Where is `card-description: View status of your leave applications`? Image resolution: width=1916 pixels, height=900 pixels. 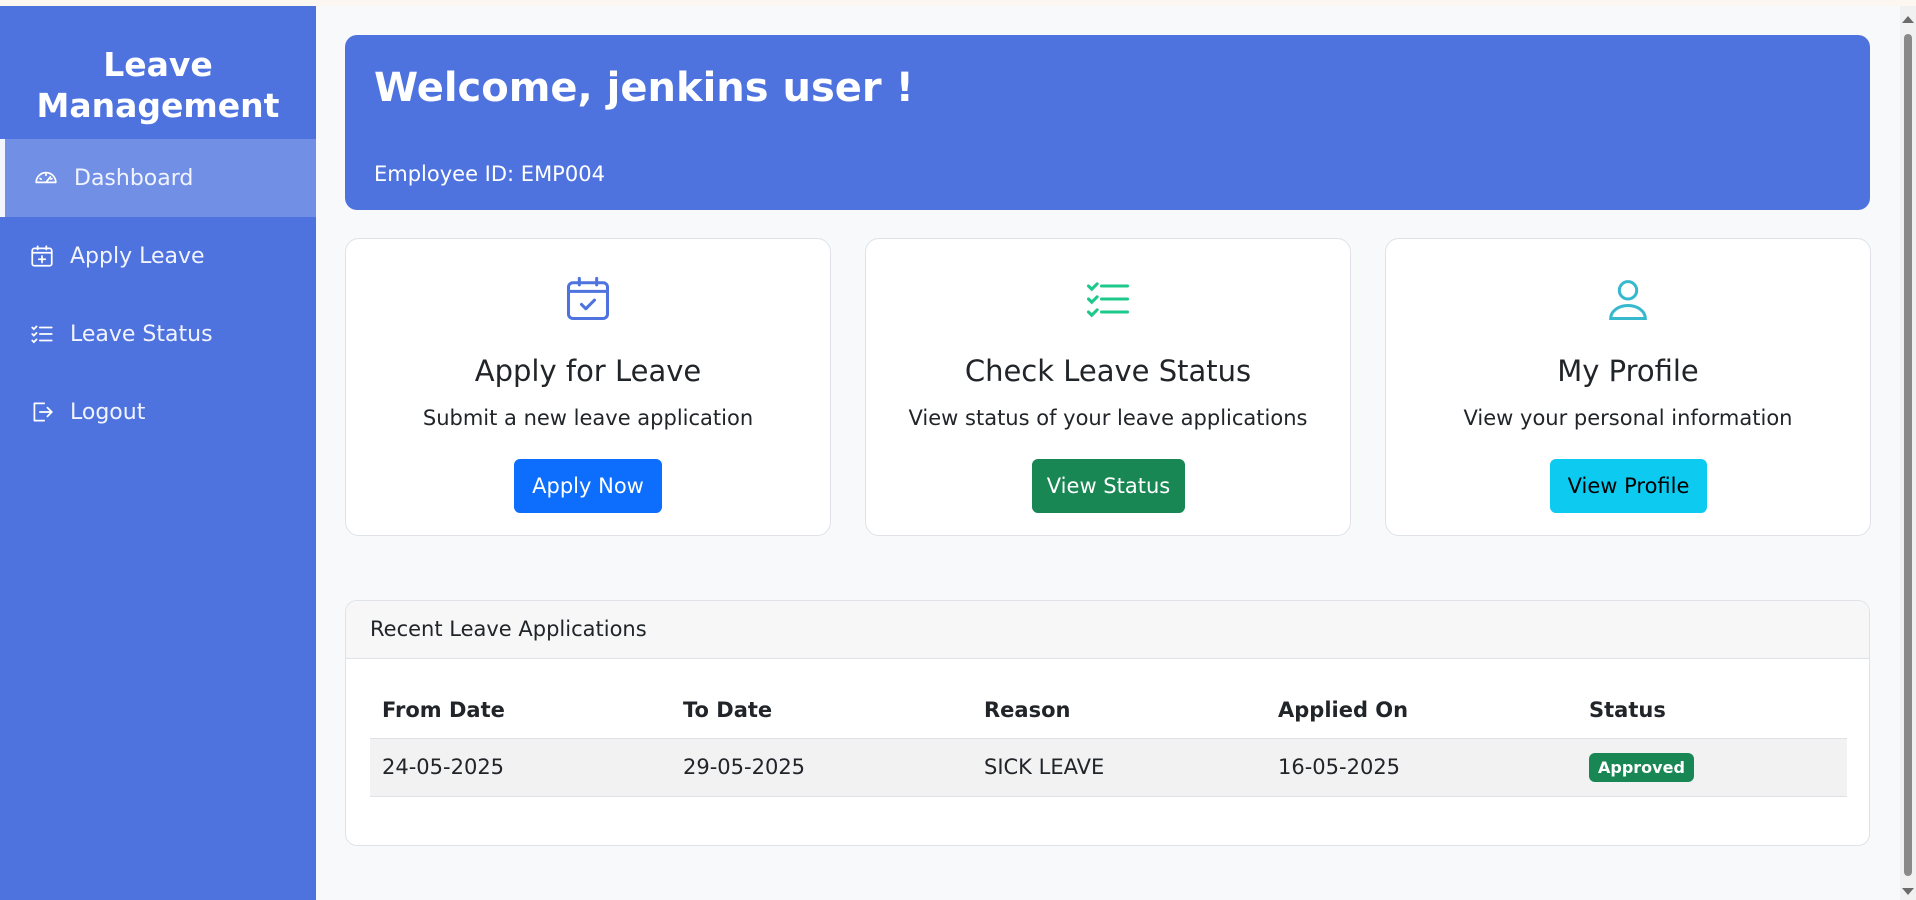
card-description: View status of your leave applications is located at coordinates (1108, 418).